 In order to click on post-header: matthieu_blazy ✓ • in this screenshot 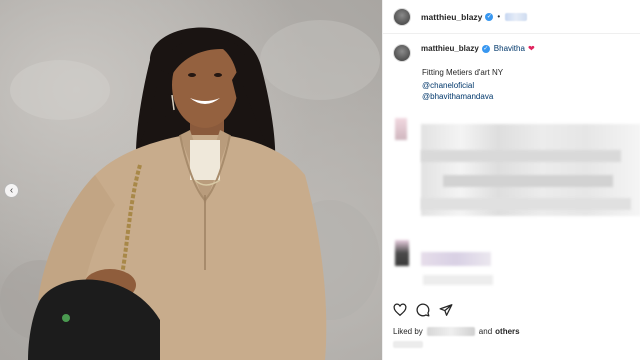, I will do `click(511, 17)`.